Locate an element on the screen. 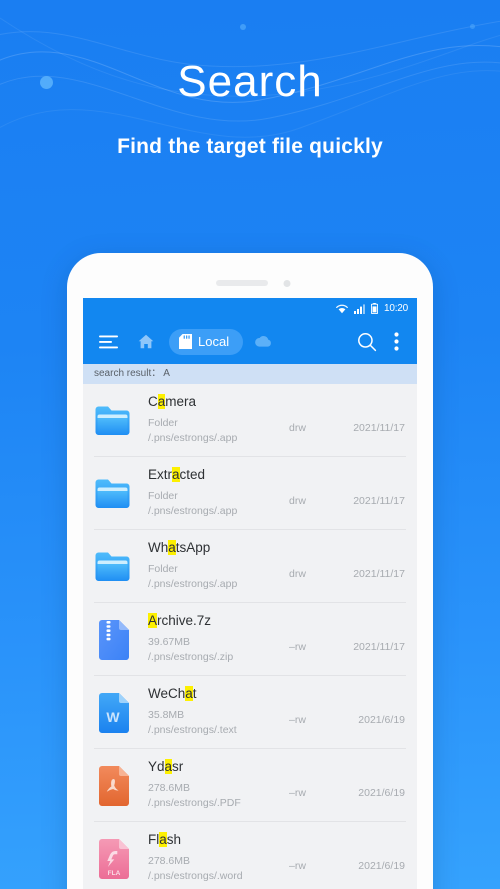 The height and width of the screenshot is (889, 500). menu-button is located at coordinates (108, 342).